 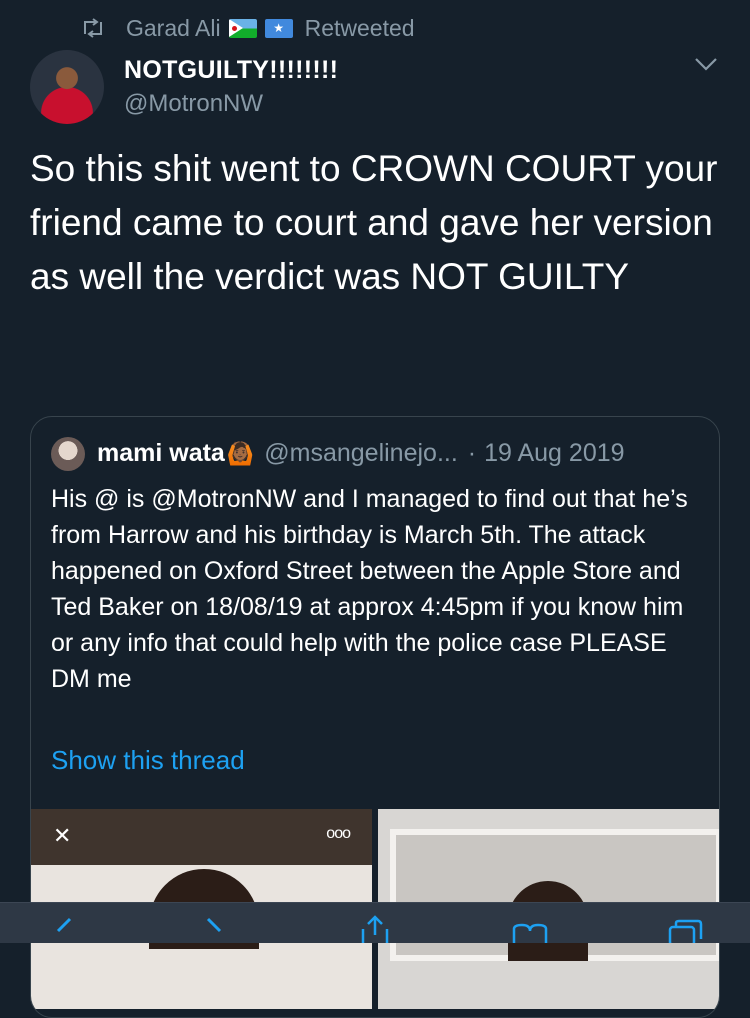 What do you see at coordinates (201, 837) in the screenshot?
I see `media-top-bar` at bounding box center [201, 837].